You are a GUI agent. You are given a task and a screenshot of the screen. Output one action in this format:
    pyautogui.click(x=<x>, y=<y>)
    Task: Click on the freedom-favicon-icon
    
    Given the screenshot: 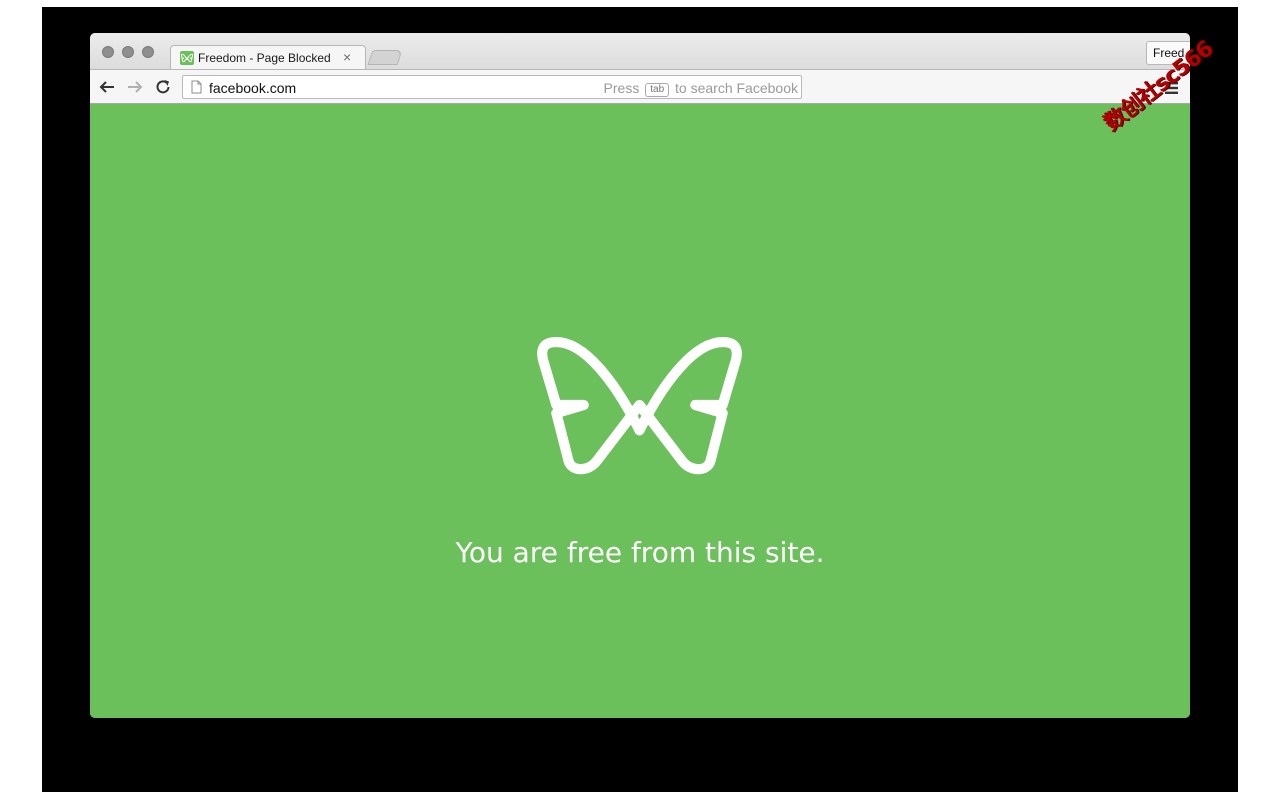 What is the action you would take?
    pyautogui.click(x=187, y=58)
    